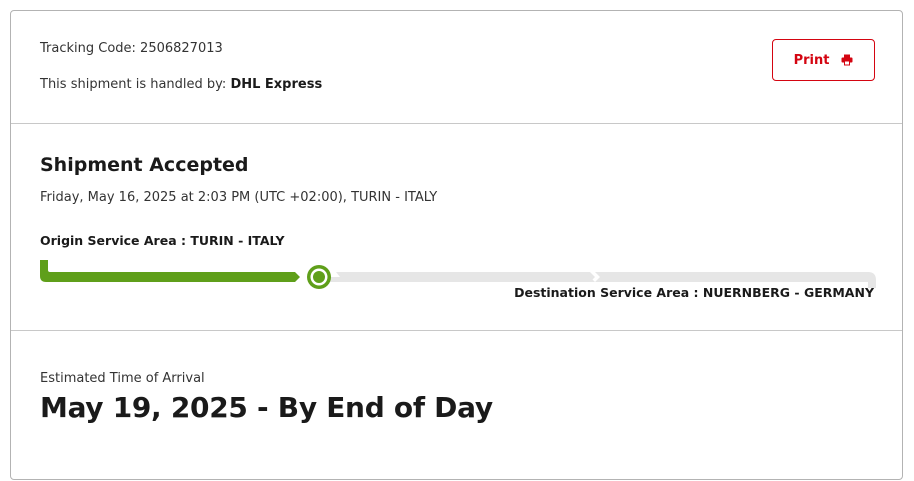 The height and width of the screenshot is (481, 914). Describe the element at coordinates (135, 84) in the screenshot. I see `handler-label: This shipment is handled by:` at that location.